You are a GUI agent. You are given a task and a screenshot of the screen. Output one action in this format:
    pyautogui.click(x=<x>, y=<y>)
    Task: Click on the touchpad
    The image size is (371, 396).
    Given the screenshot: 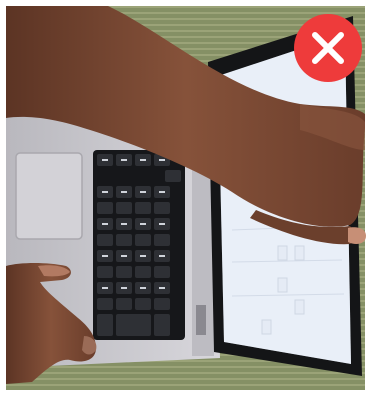 What is the action you would take?
    pyautogui.click(x=49, y=196)
    